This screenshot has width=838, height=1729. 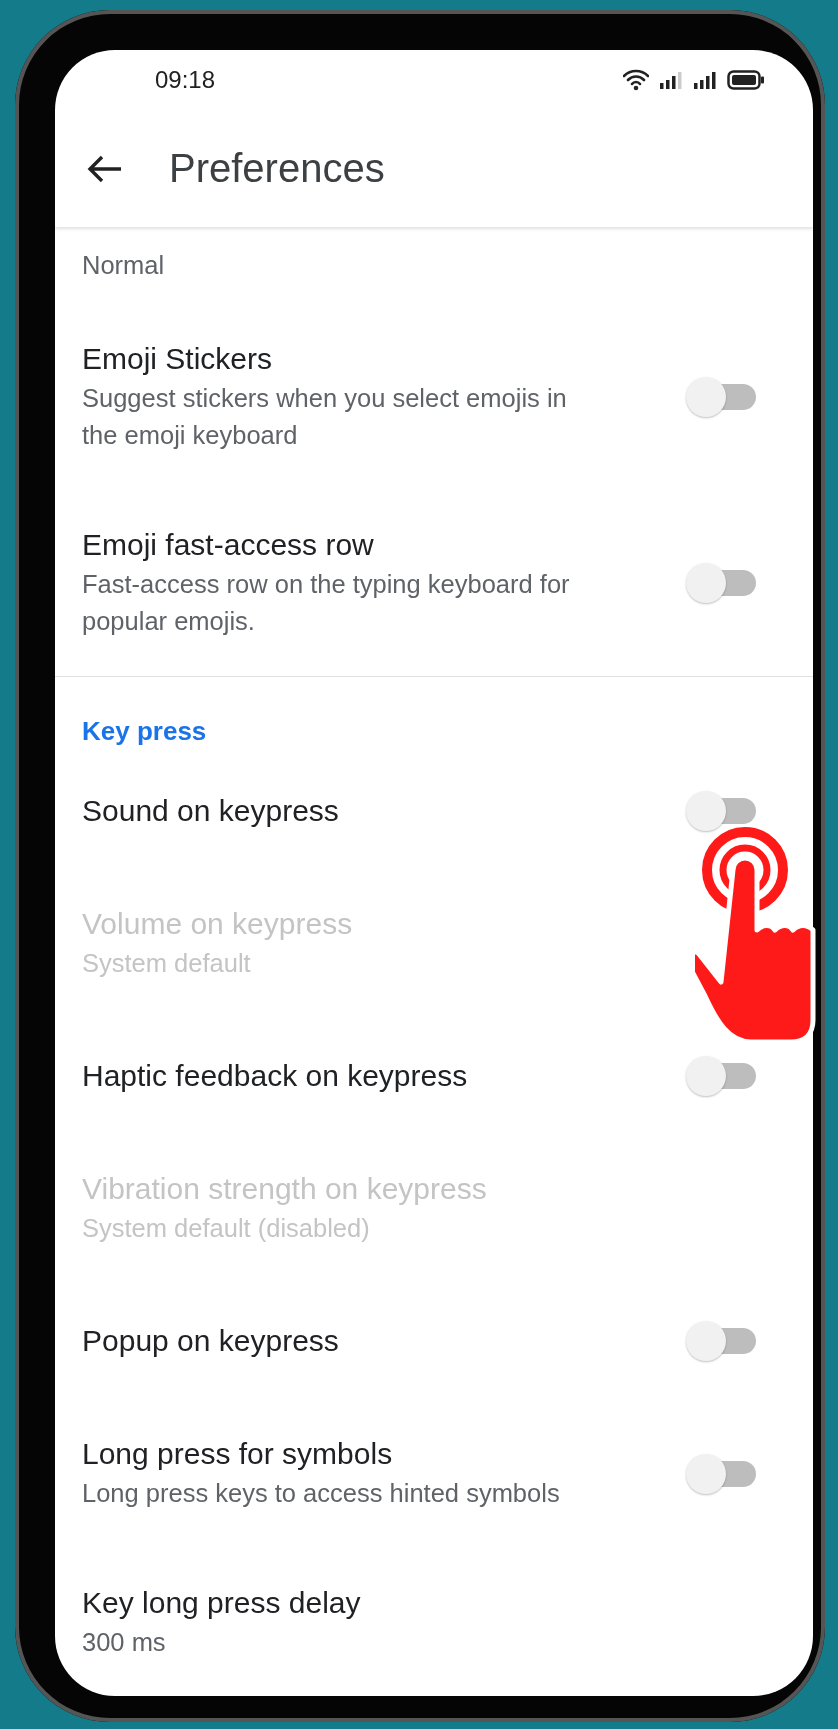 What do you see at coordinates (178, 359) in the screenshot?
I see `setting-title: Emoji Stickers` at bounding box center [178, 359].